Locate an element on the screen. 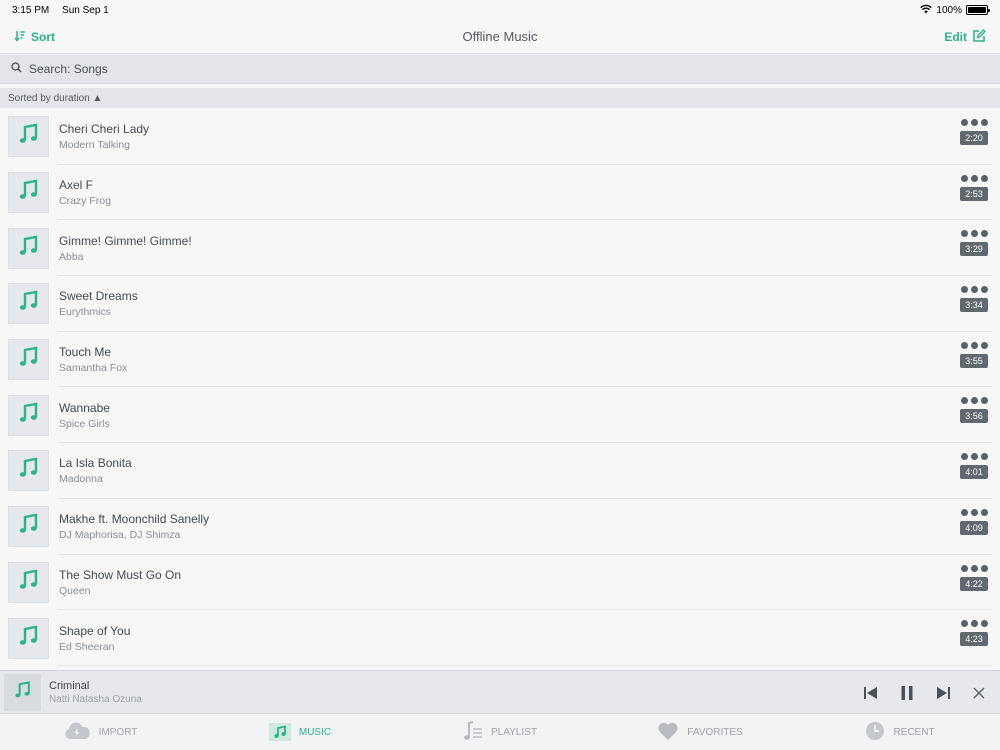  song-actions: 3:29 is located at coordinates (974, 243).